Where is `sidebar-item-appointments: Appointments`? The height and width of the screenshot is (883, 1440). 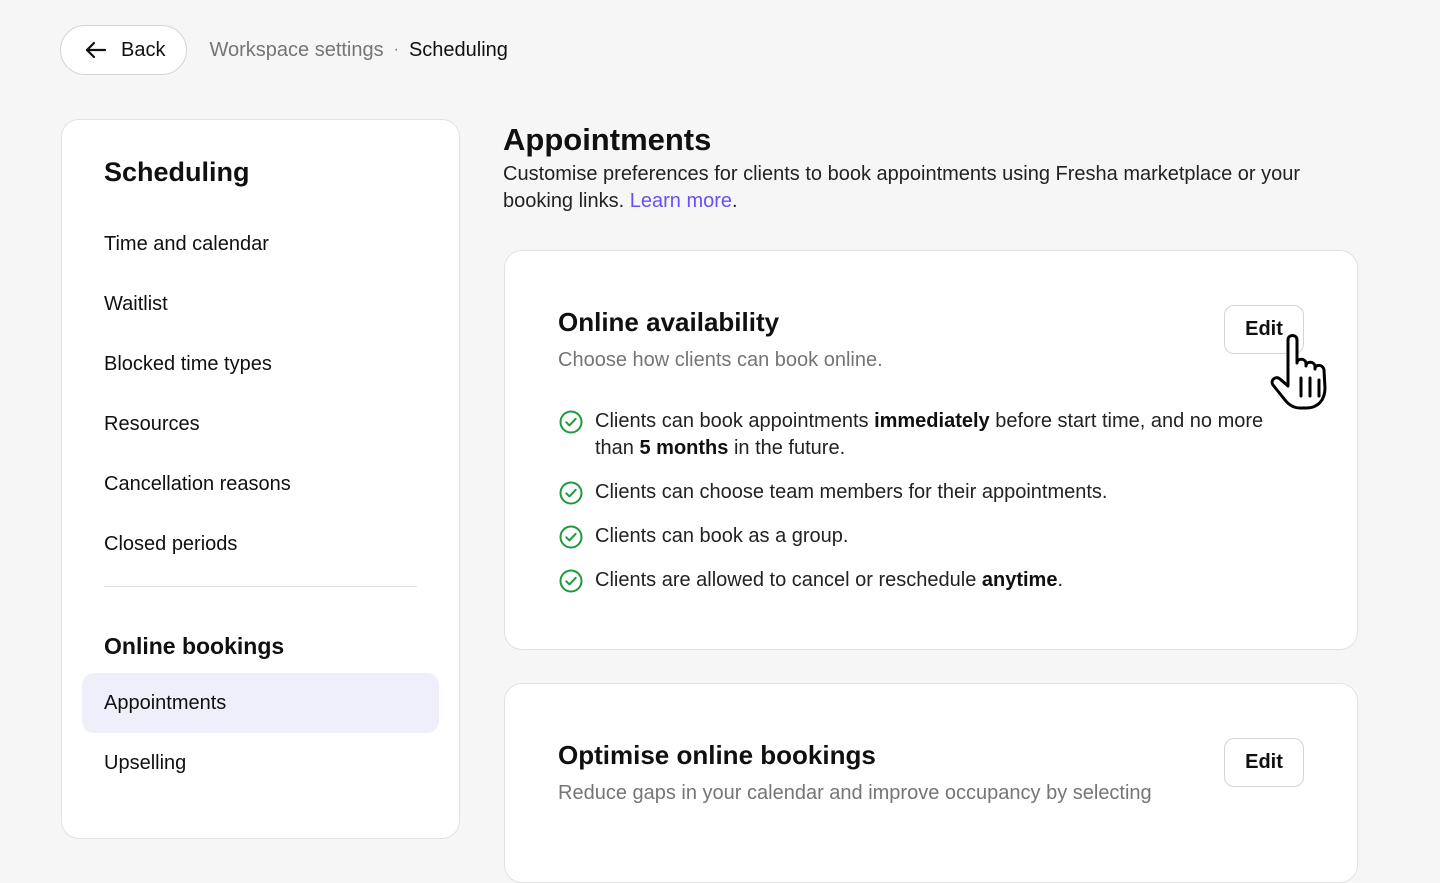 sidebar-item-appointments: Appointments is located at coordinates (260, 703).